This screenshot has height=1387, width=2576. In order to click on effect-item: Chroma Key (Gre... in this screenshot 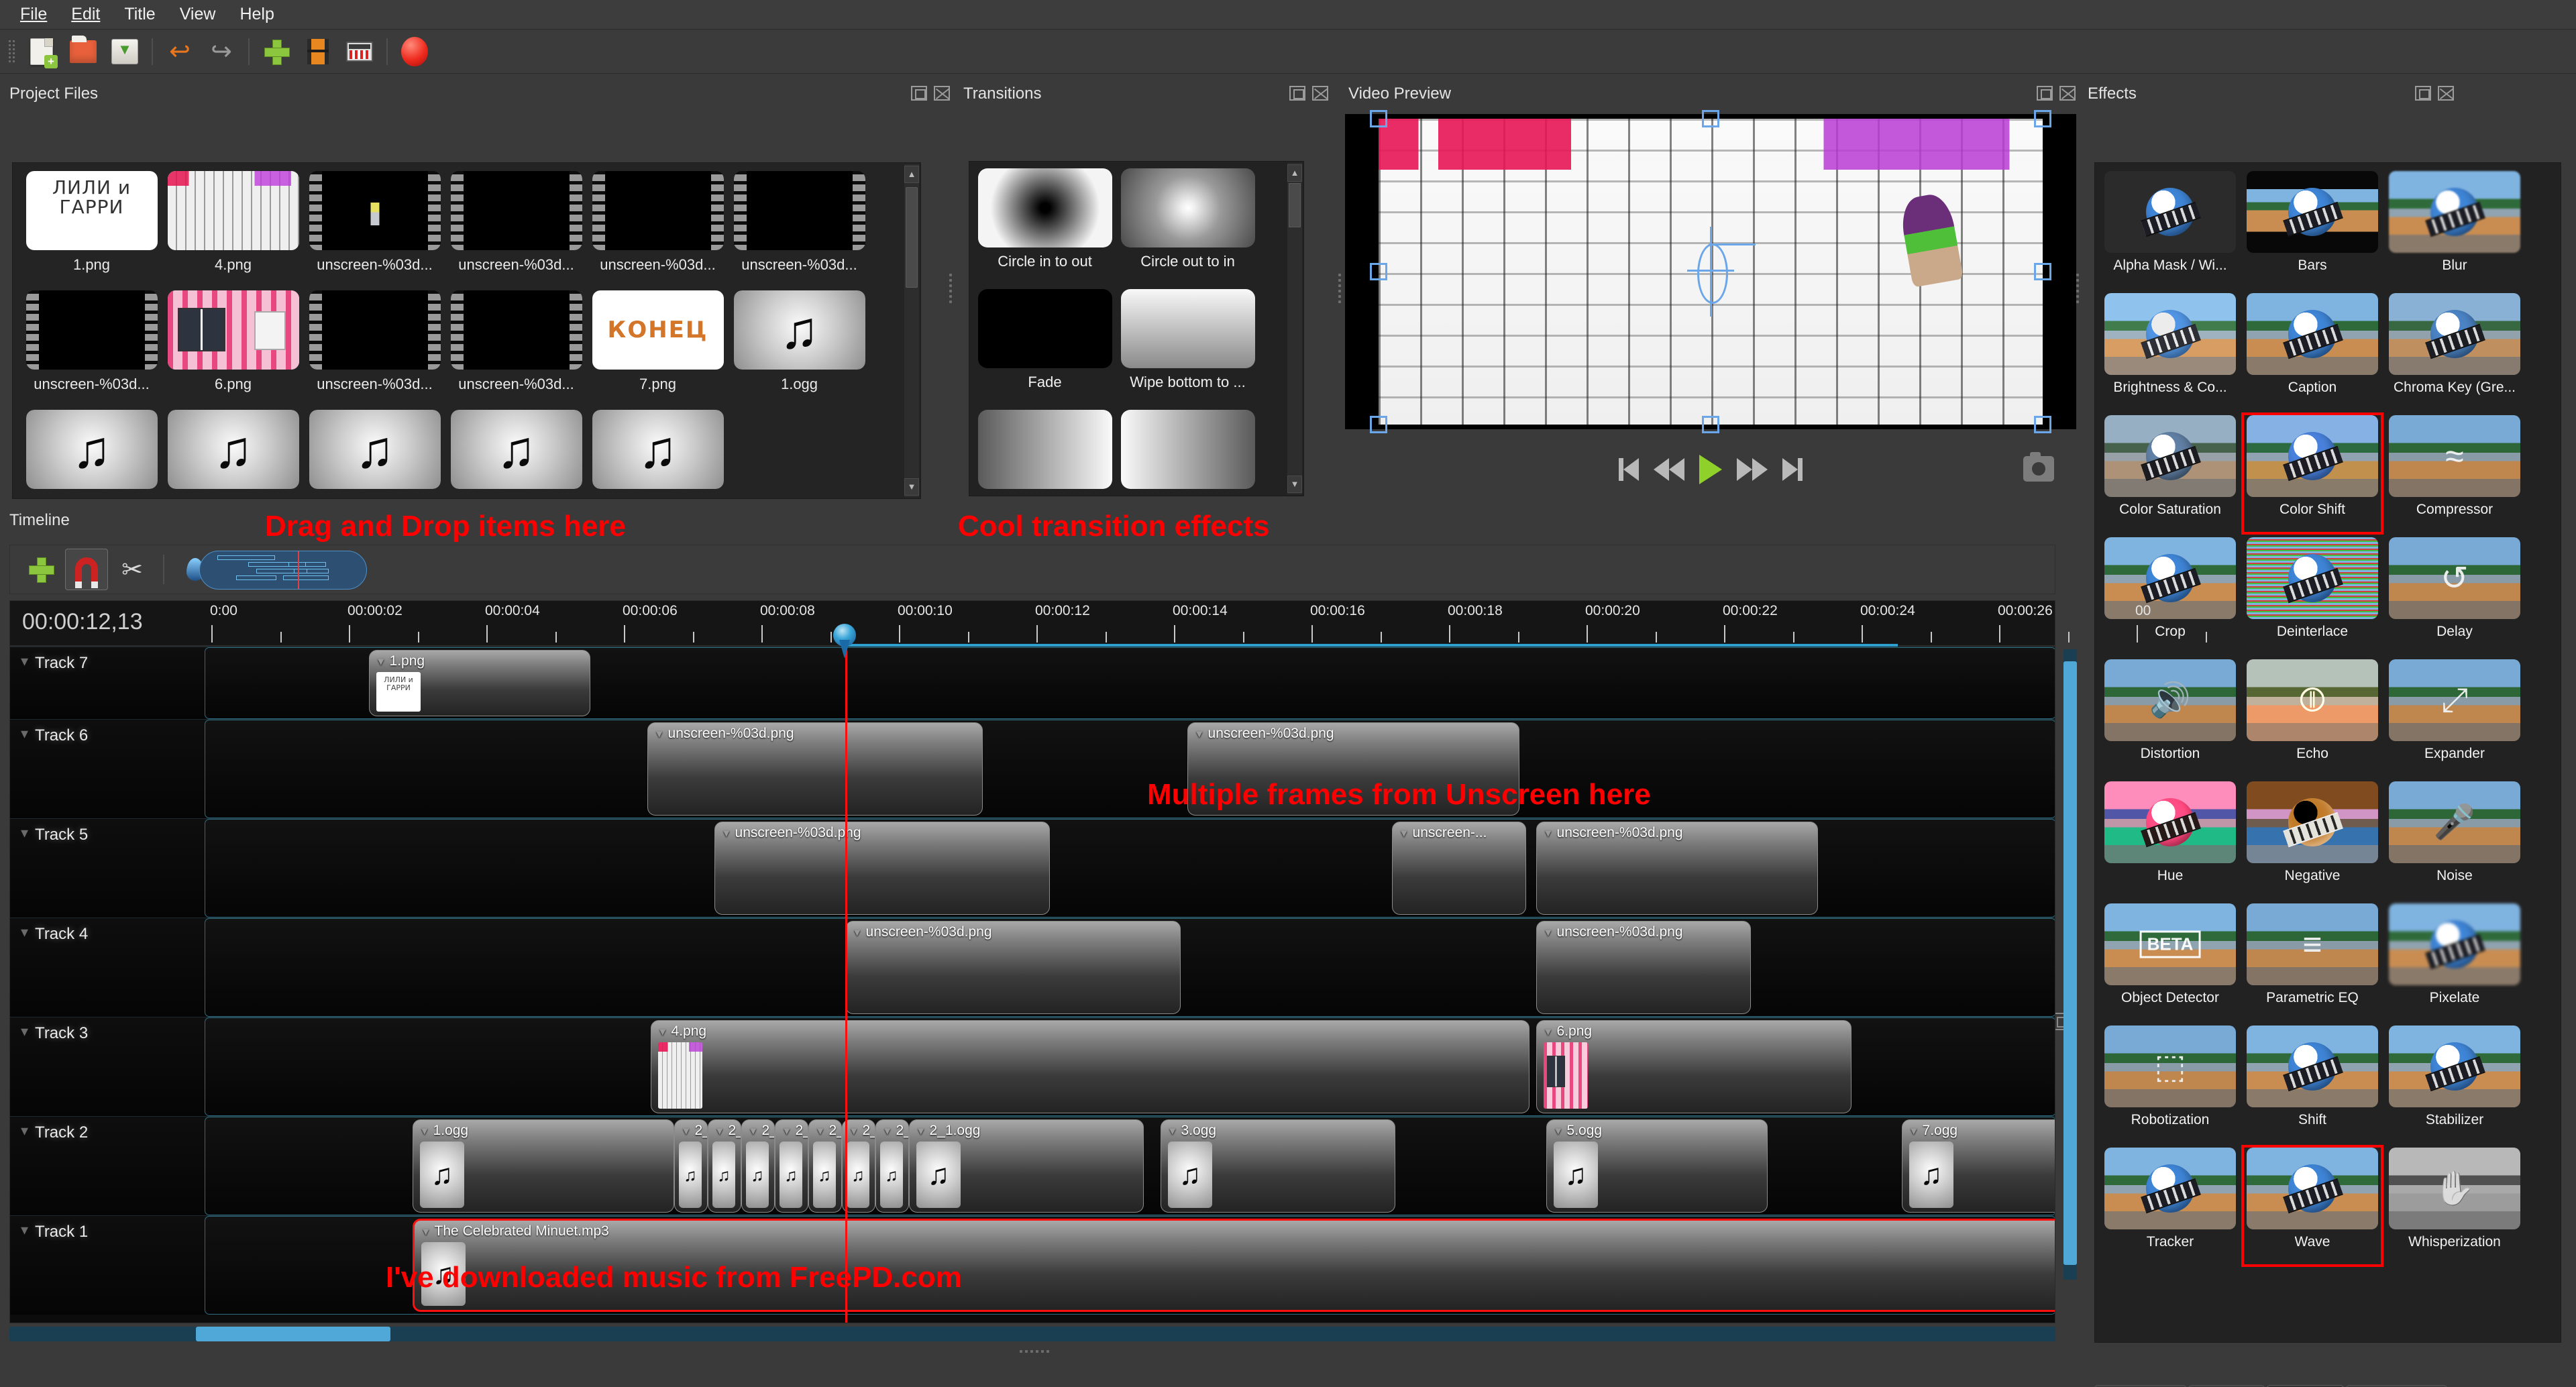, I will do `click(2454, 351)`.